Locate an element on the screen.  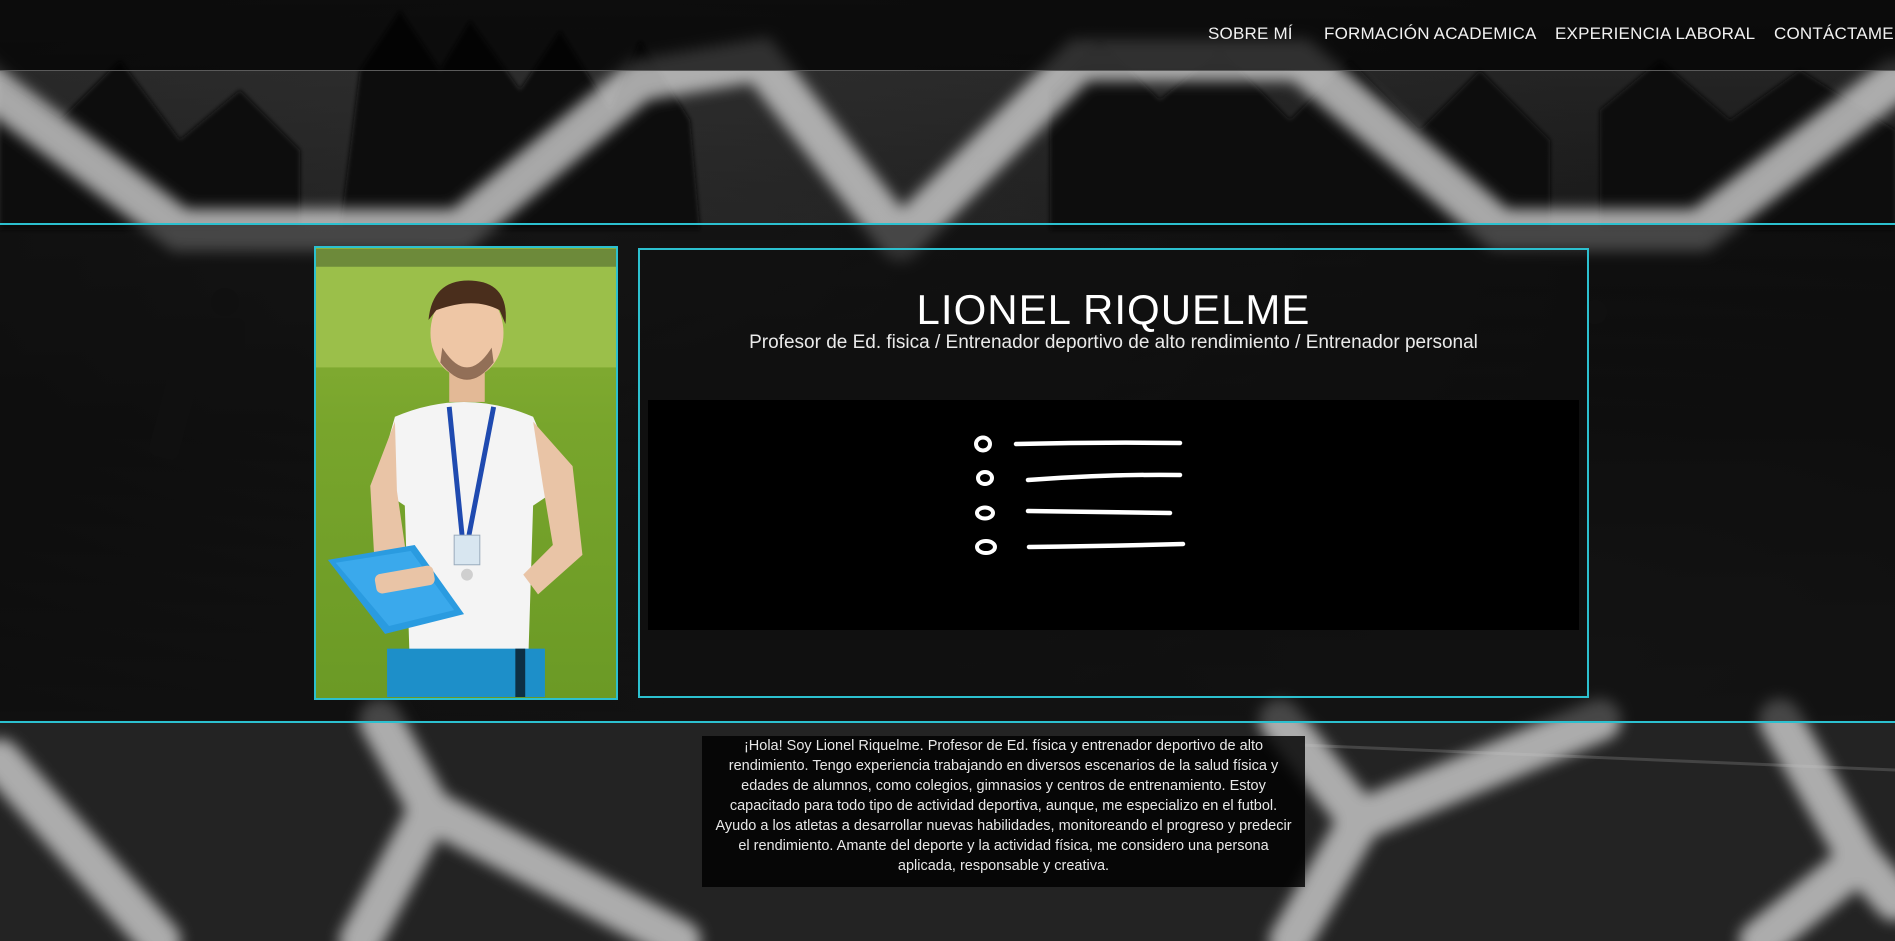
coach-portrait-image is located at coordinates (466, 473).